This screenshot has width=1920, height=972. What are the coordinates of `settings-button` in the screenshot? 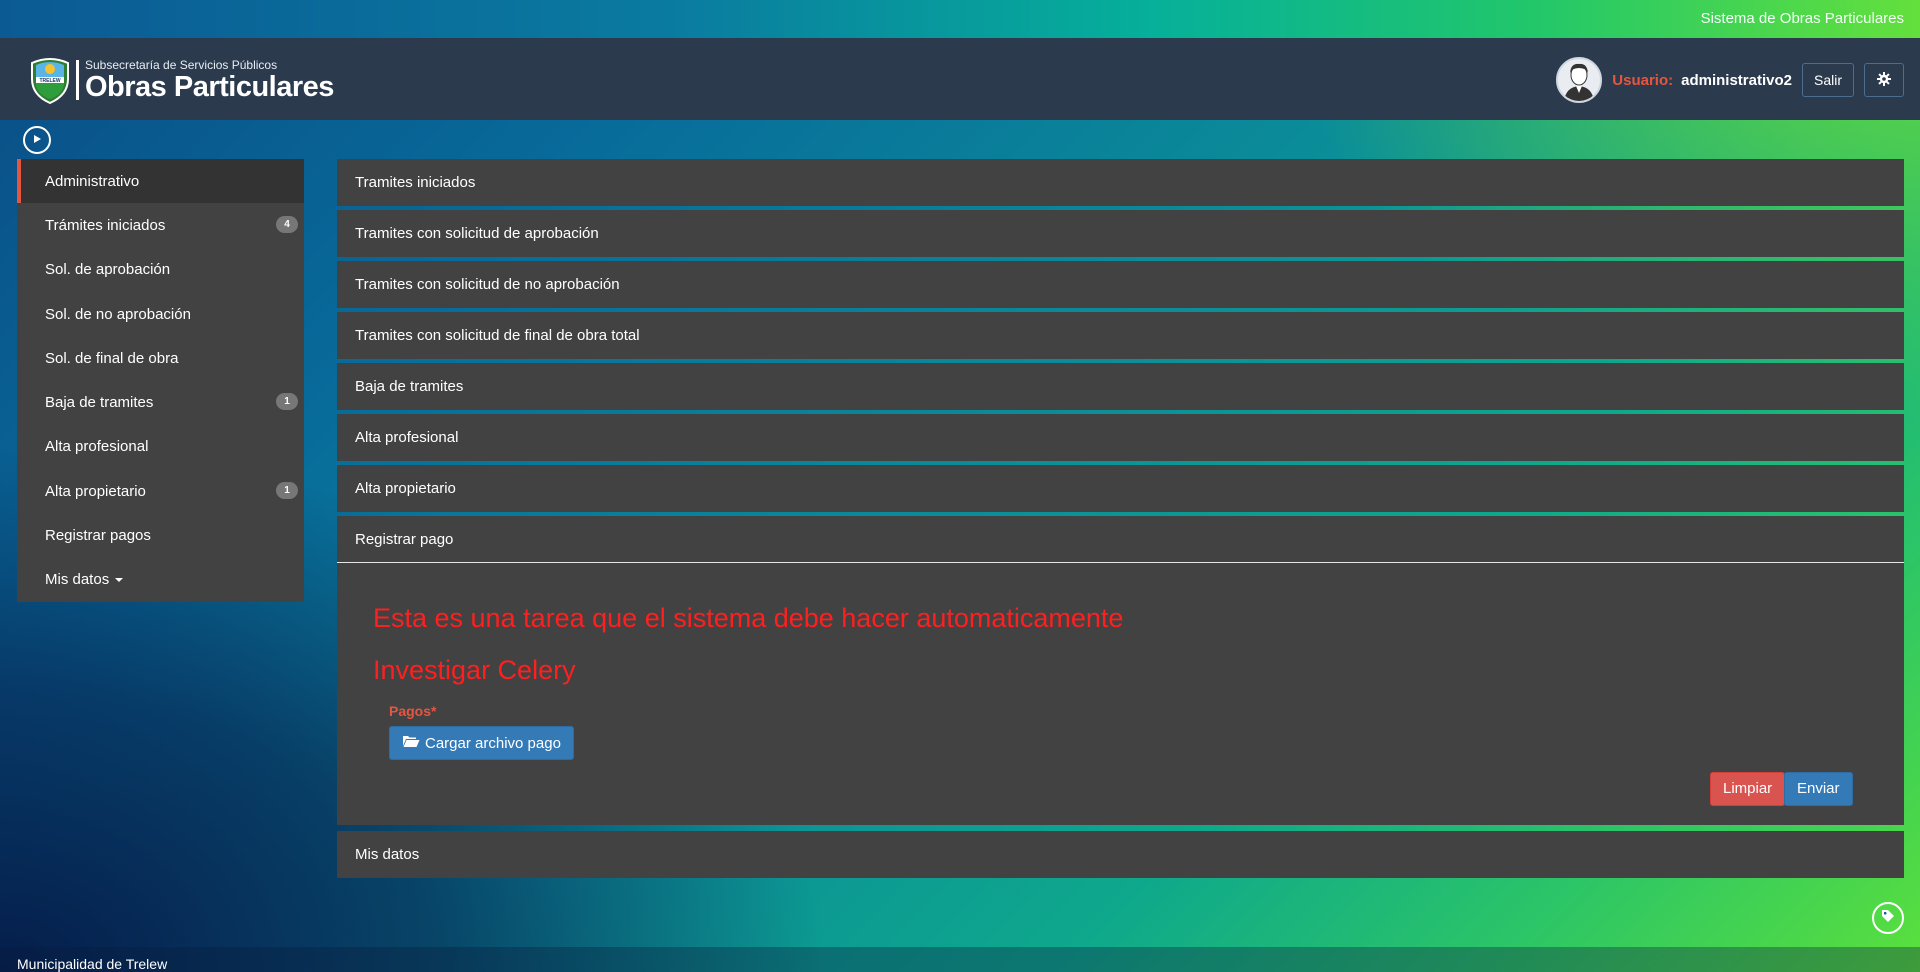 It's located at (1884, 80).